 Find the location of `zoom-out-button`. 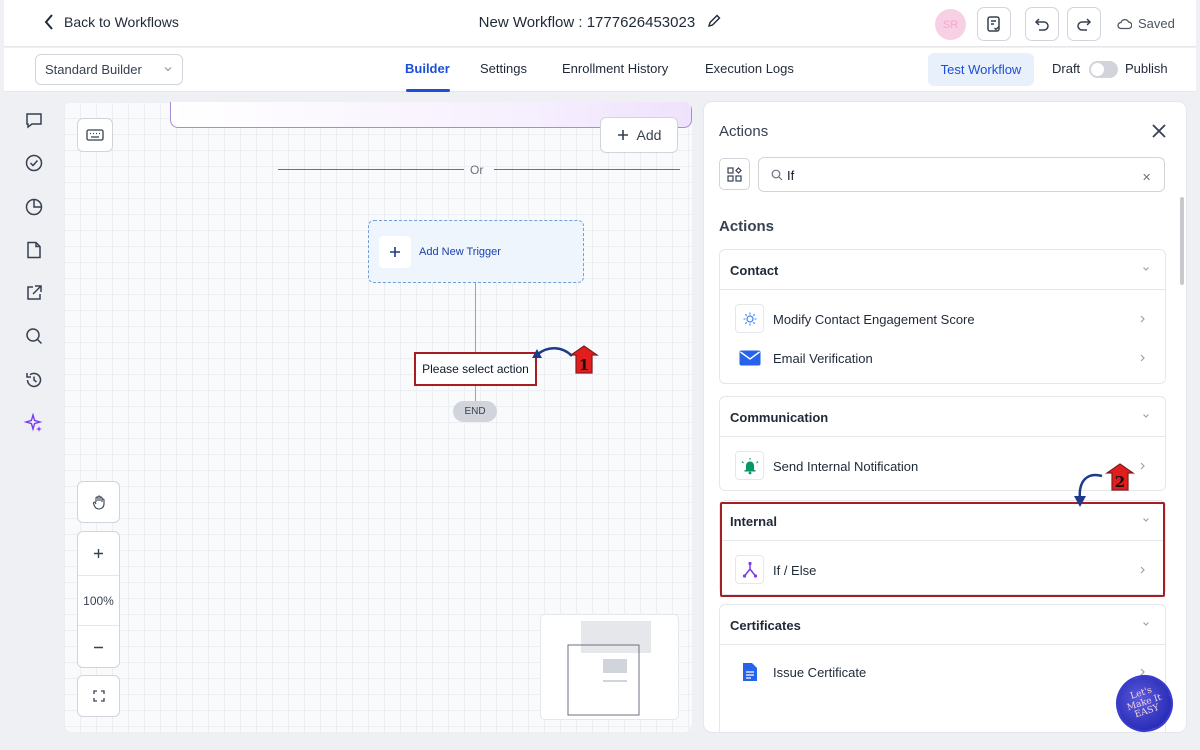

zoom-out-button is located at coordinates (98, 647).